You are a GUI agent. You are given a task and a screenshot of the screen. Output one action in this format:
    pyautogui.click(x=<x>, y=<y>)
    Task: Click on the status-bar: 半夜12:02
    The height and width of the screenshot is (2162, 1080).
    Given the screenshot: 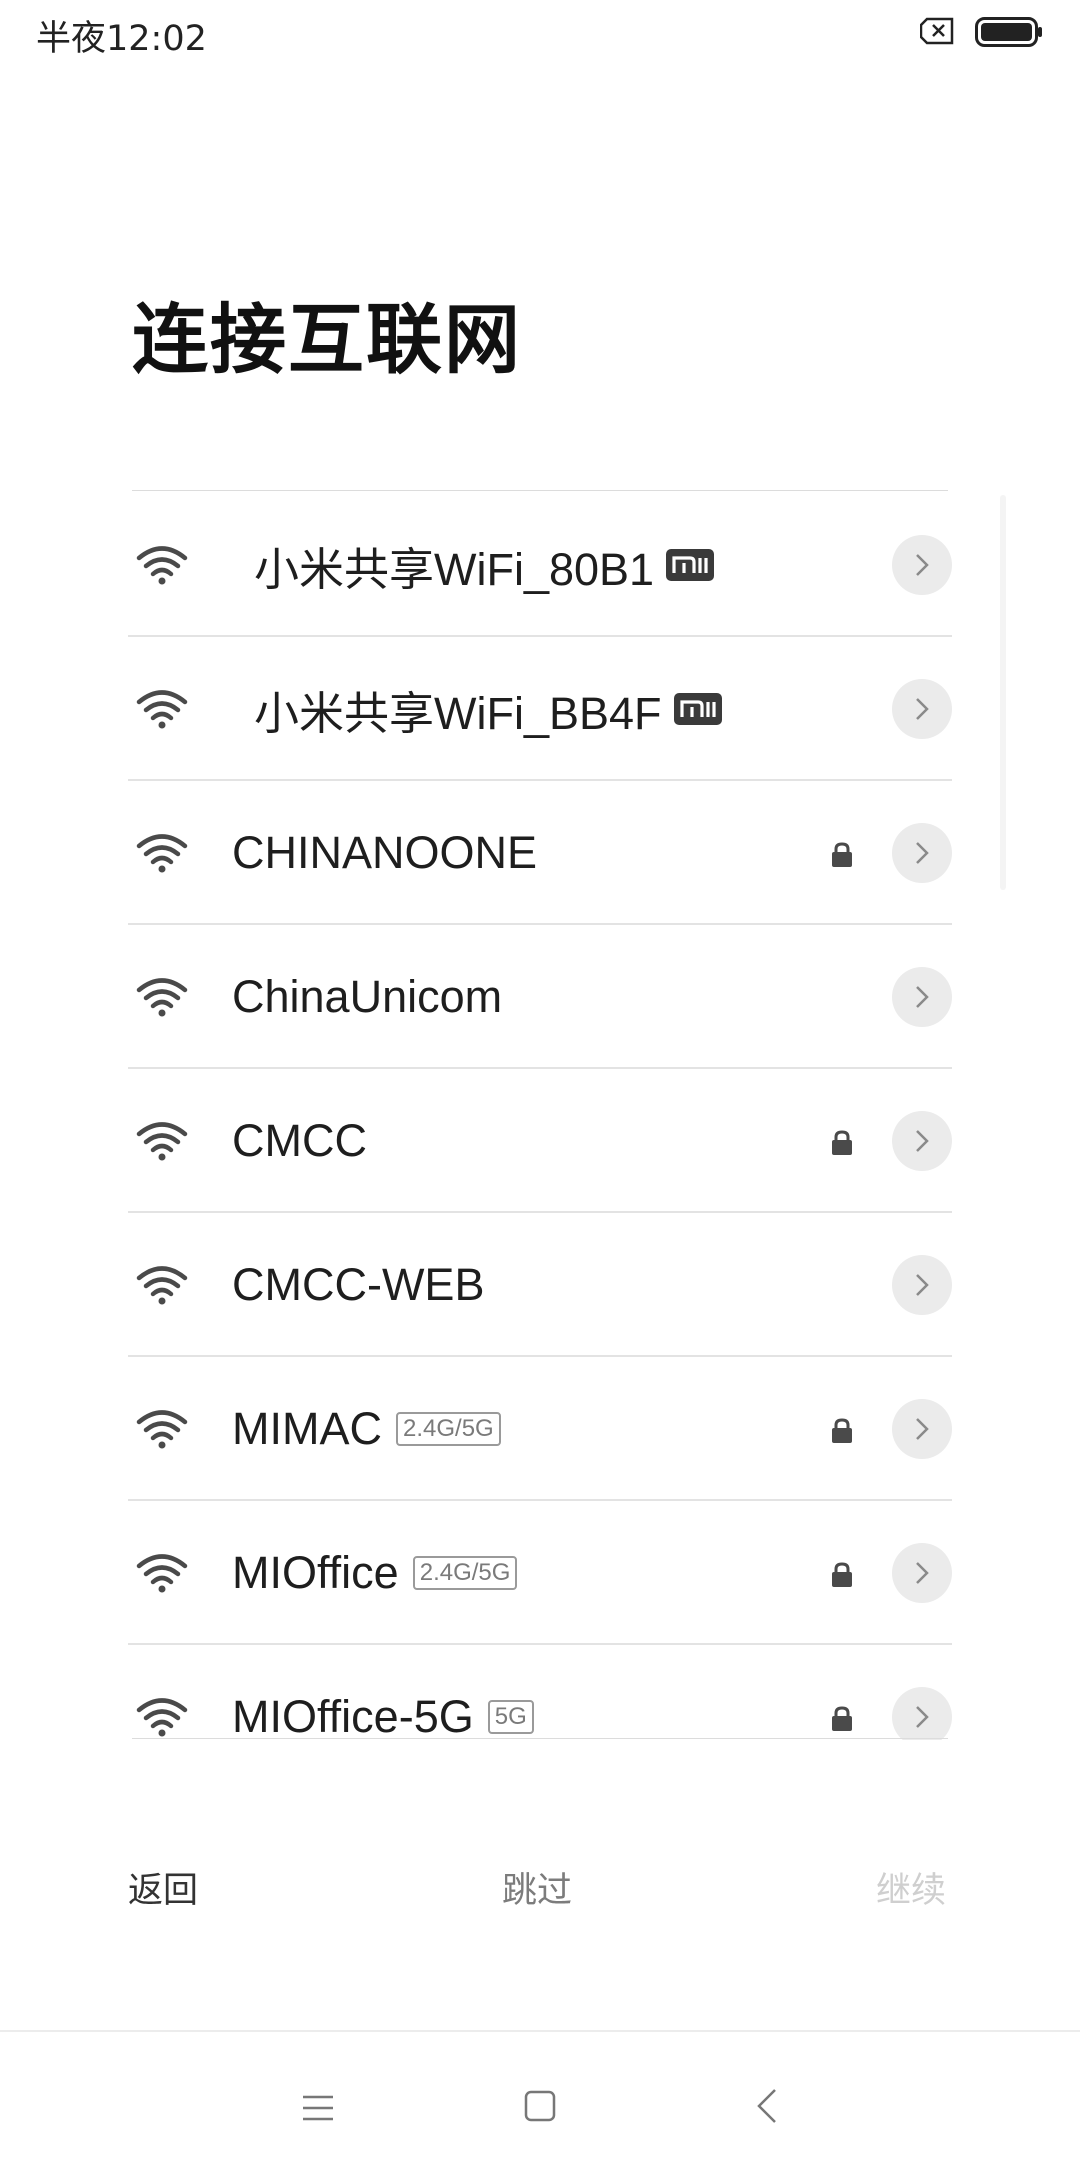 What is the action you would take?
    pyautogui.click(x=540, y=35)
    